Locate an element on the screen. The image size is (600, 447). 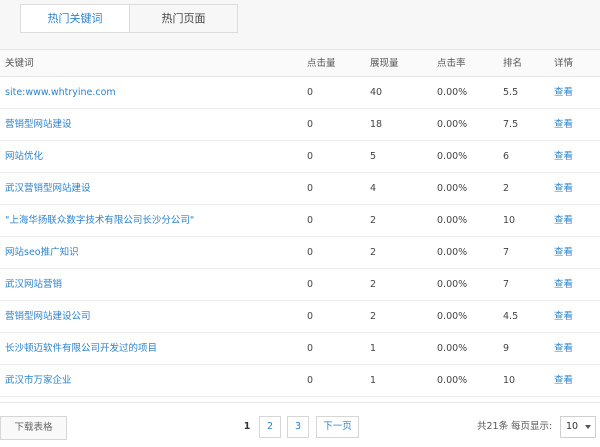
keyword-link: site:www.whtryine.com is located at coordinates (60, 92).